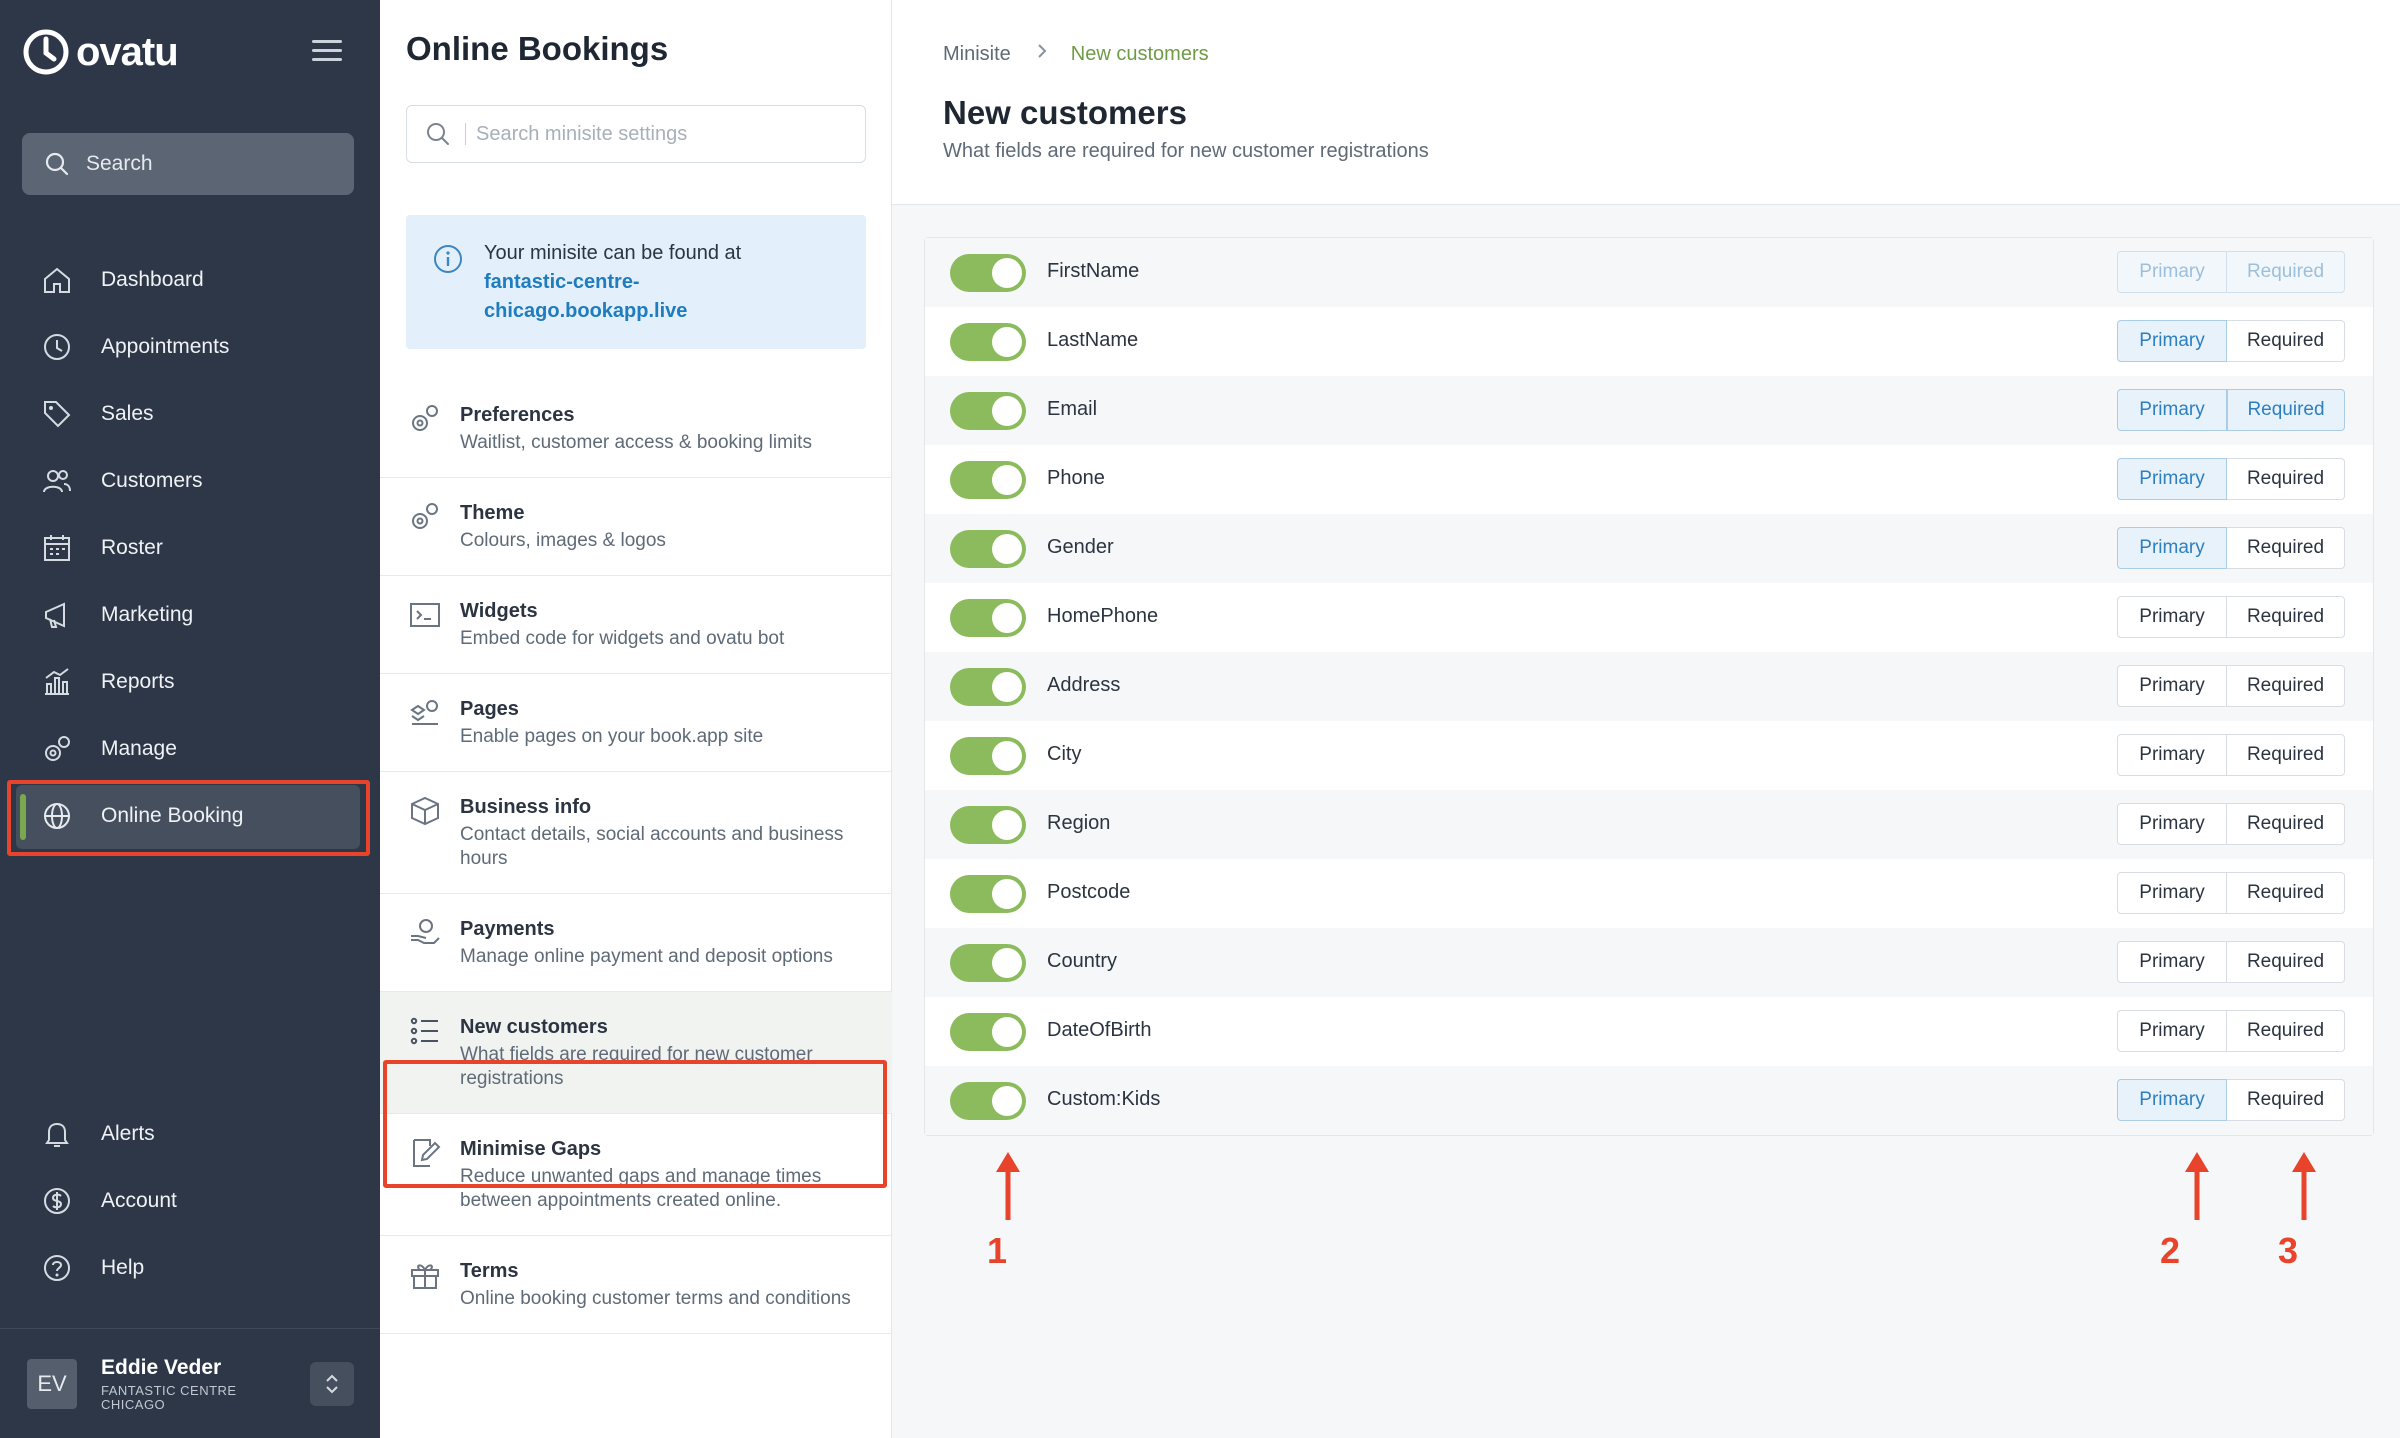 The width and height of the screenshot is (2400, 1438). What do you see at coordinates (165, 346) in the screenshot?
I see `nav-label: Appointments` at bounding box center [165, 346].